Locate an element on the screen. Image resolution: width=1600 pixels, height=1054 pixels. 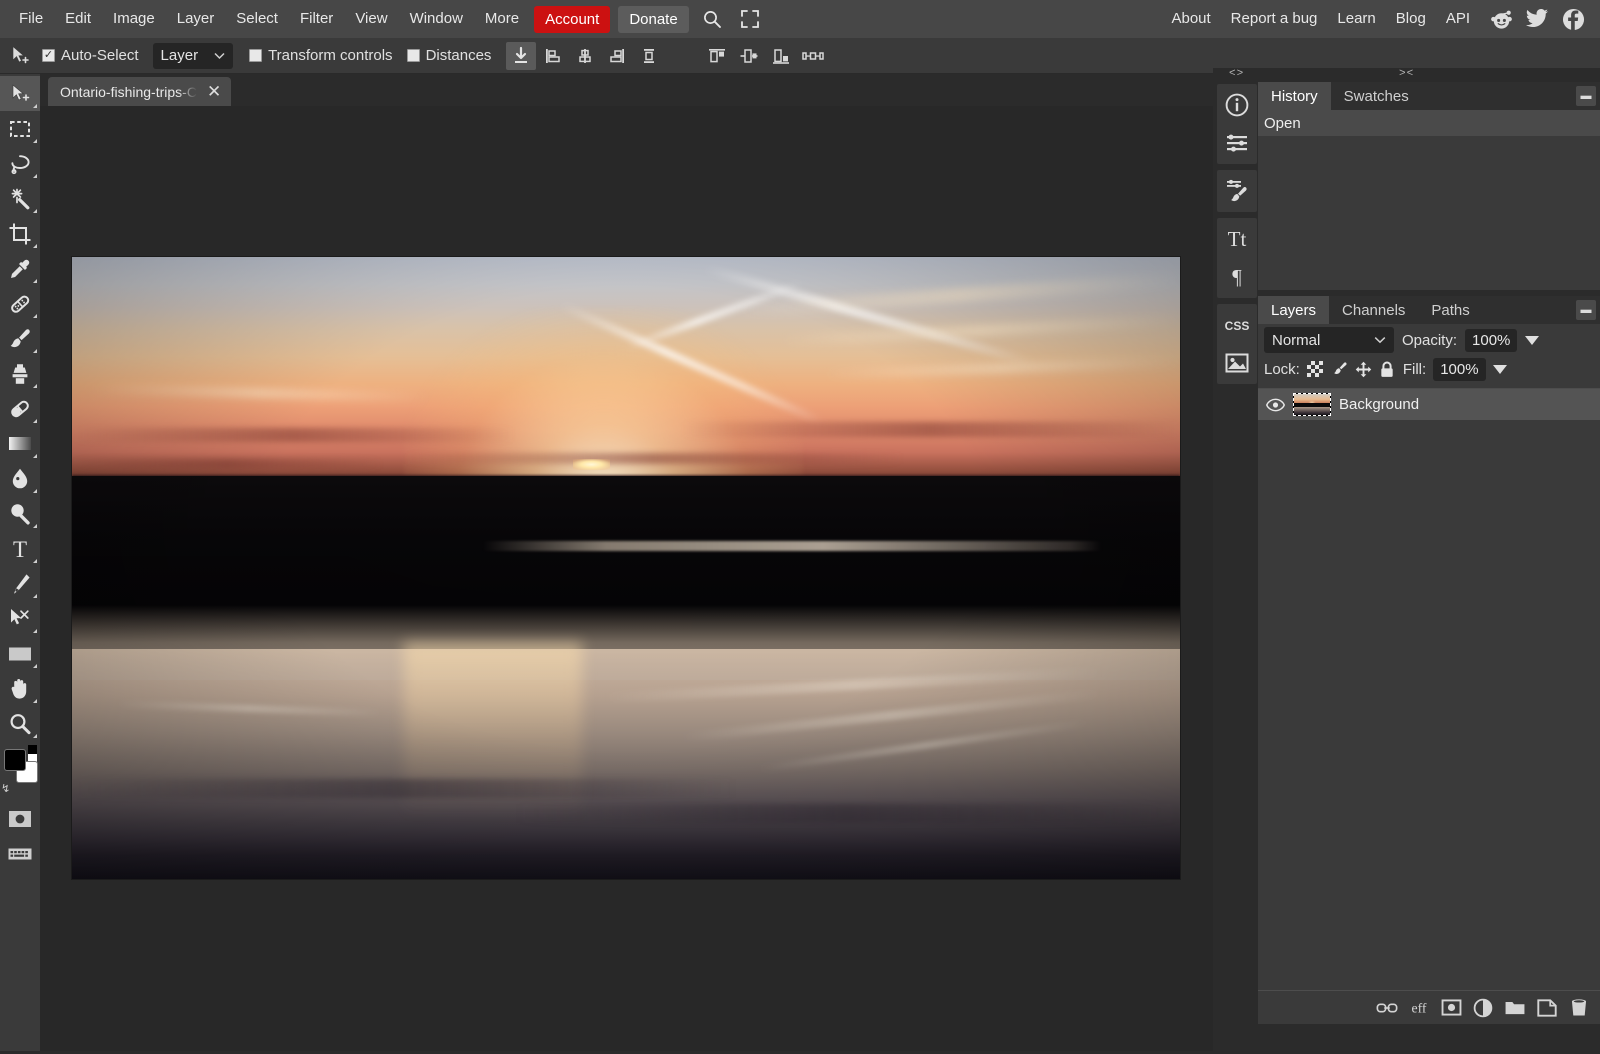
collapse-right-icon: >< is located at coordinates (1406, 74).